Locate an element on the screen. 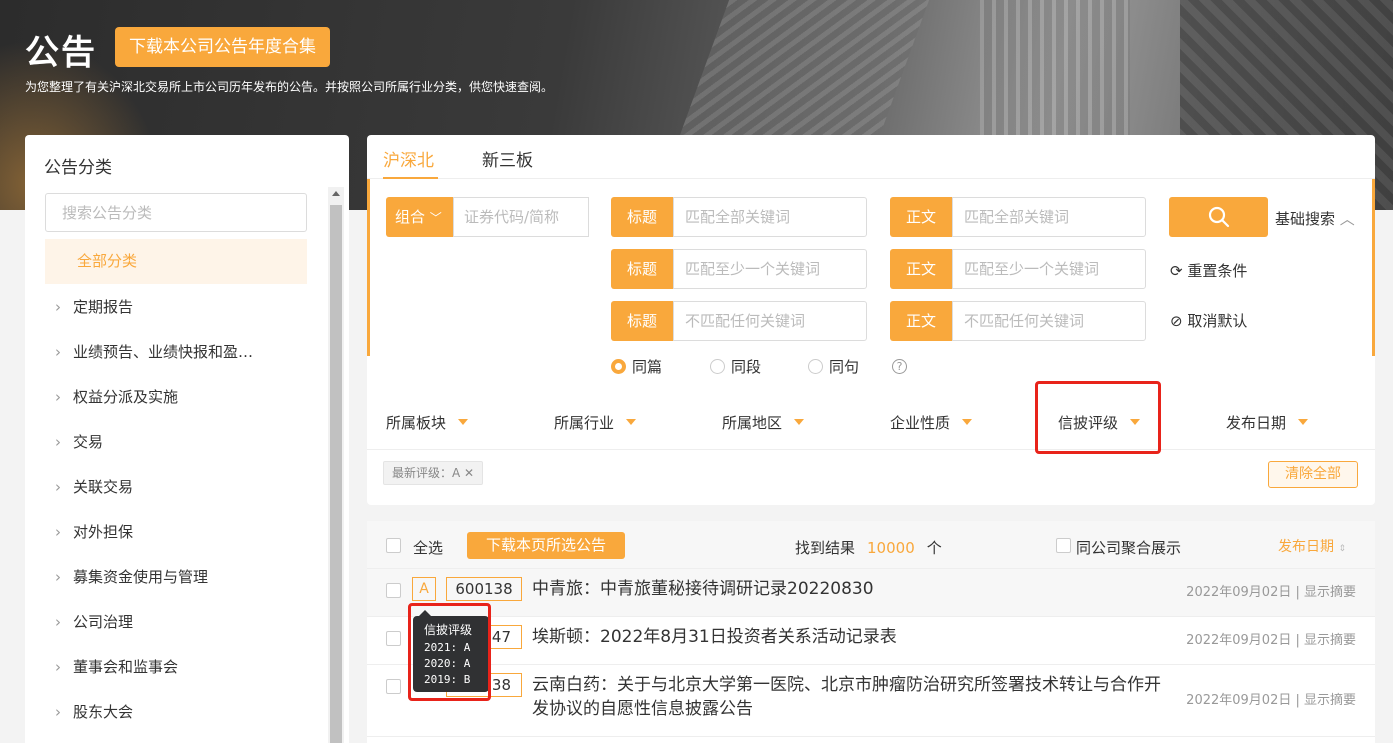 This screenshot has height=743, width=1393. filter-label: 所属地区 is located at coordinates (752, 423).